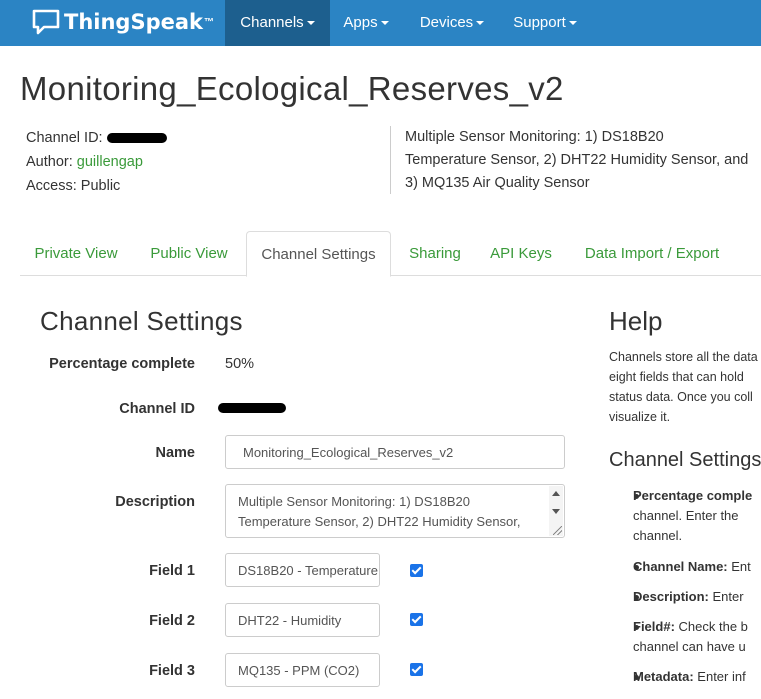  What do you see at coordinates (446, 22) in the screenshot?
I see `nav-devices-label: Devices` at bounding box center [446, 22].